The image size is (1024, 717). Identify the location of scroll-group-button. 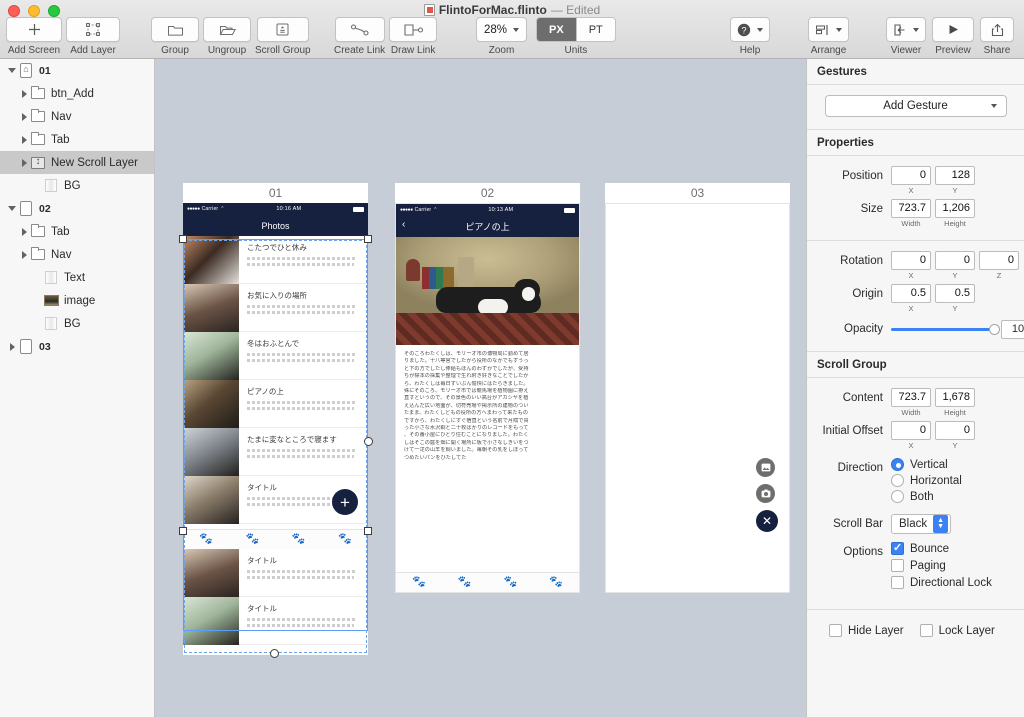
(282, 29).